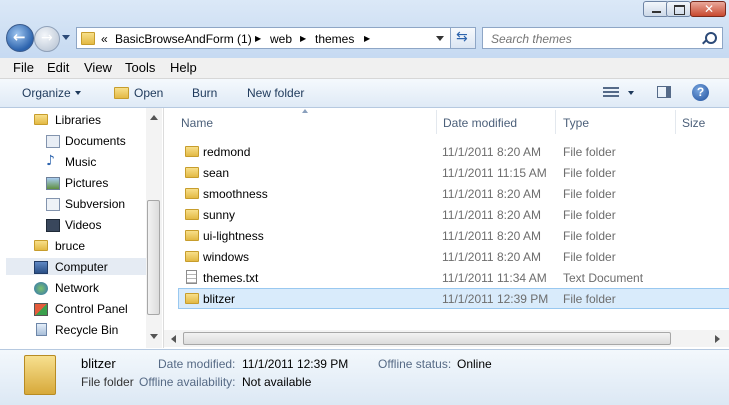  What do you see at coordinates (41, 309) in the screenshot?
I see `control-panel-icon` at bounding box center [41, 309].